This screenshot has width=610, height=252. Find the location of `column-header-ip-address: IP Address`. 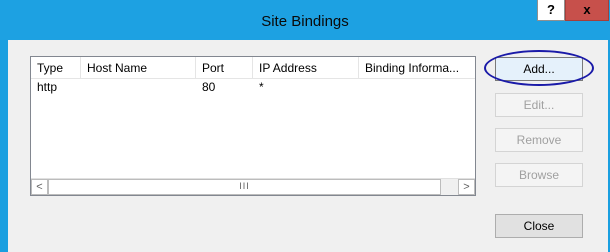

column-header-ip-address: IP Address is located at coordinates (306, 67).